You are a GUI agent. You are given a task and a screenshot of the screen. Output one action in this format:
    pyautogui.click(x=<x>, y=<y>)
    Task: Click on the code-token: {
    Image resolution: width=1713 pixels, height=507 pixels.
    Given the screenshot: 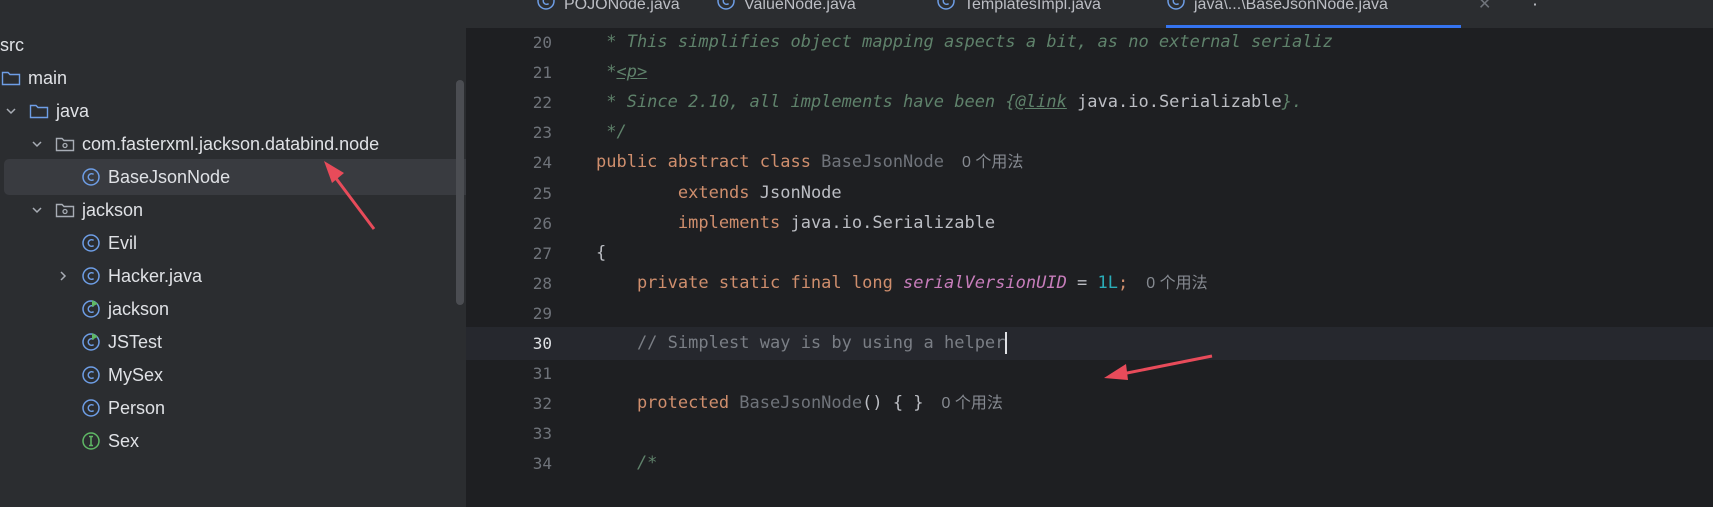 What is the action you would take?
    pyautogui.click(x=601, y=252)
    